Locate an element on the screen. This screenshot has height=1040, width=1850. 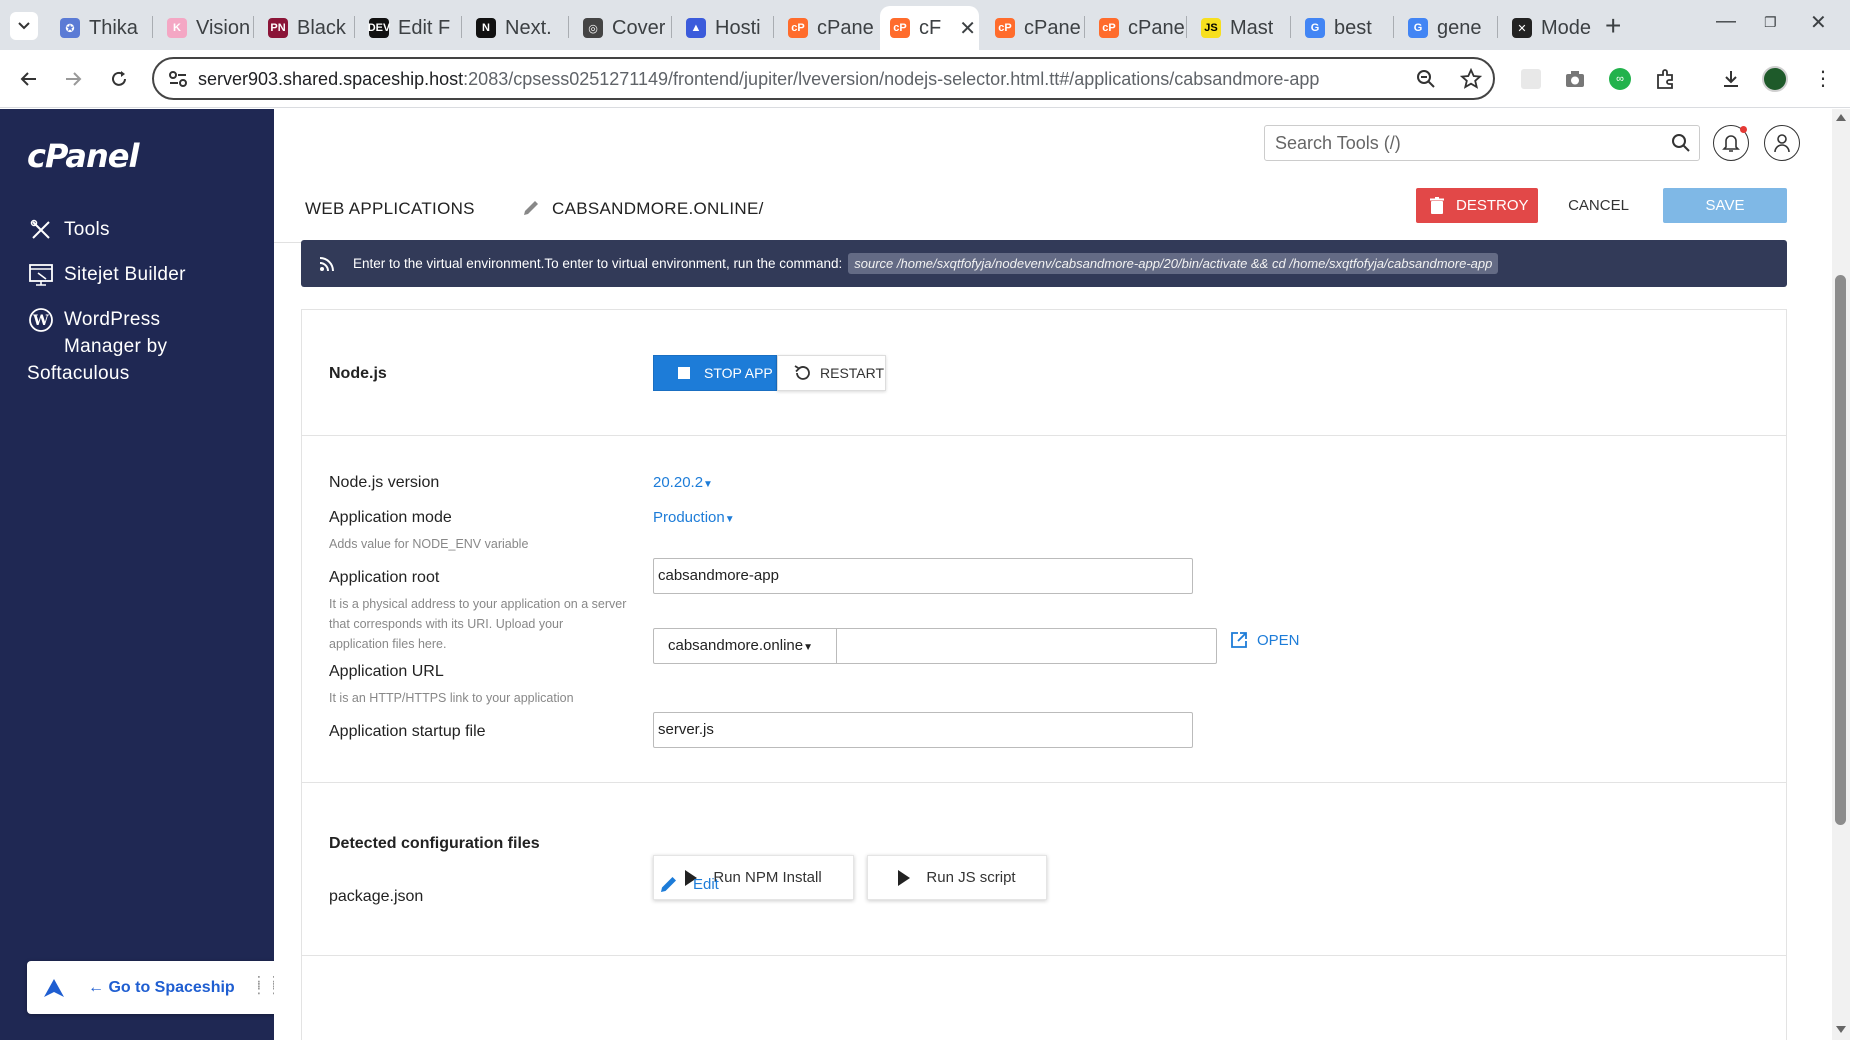
tab-title: Hosti is located at coordinates (738, 27).